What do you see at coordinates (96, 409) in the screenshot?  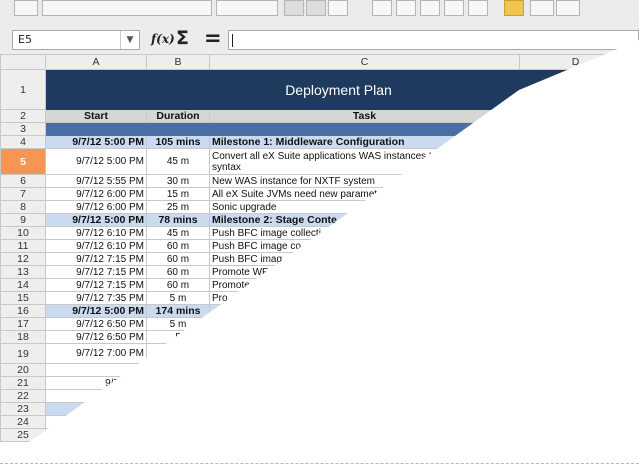 I see `start-cell: 9/` at bounding box center [96, 409].